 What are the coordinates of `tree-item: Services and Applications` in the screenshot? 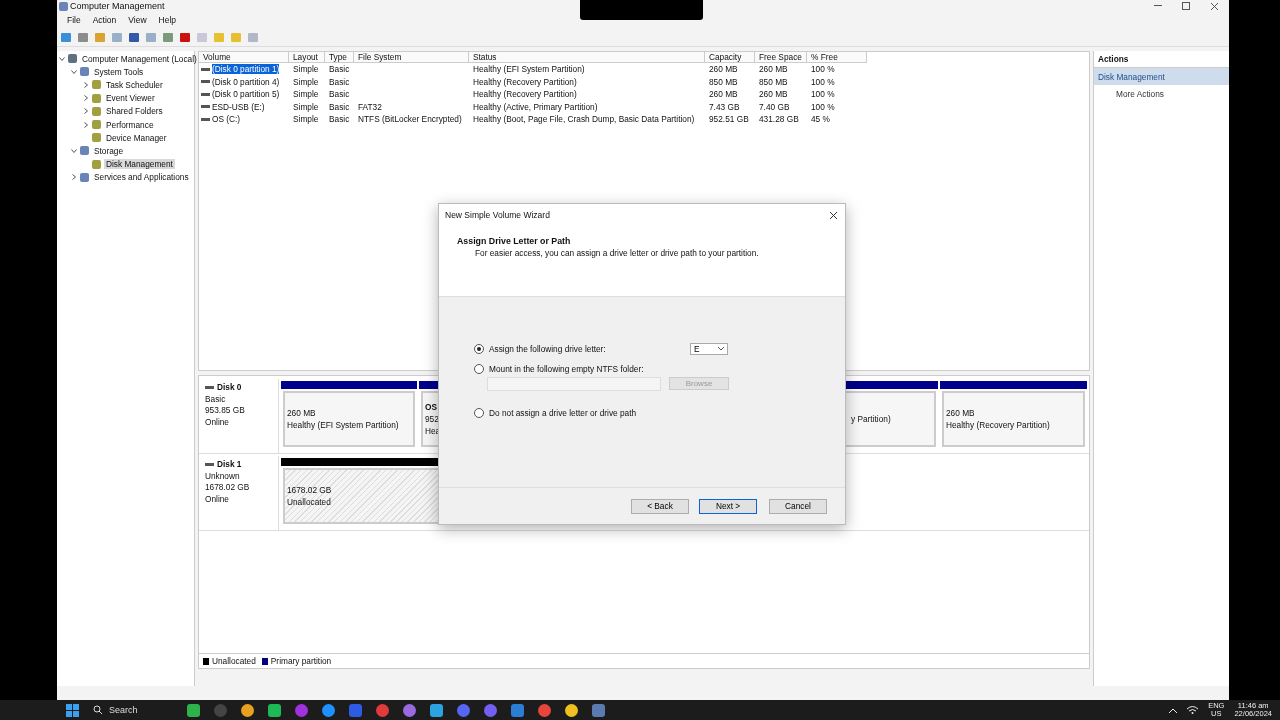 It's located at (141, 177).